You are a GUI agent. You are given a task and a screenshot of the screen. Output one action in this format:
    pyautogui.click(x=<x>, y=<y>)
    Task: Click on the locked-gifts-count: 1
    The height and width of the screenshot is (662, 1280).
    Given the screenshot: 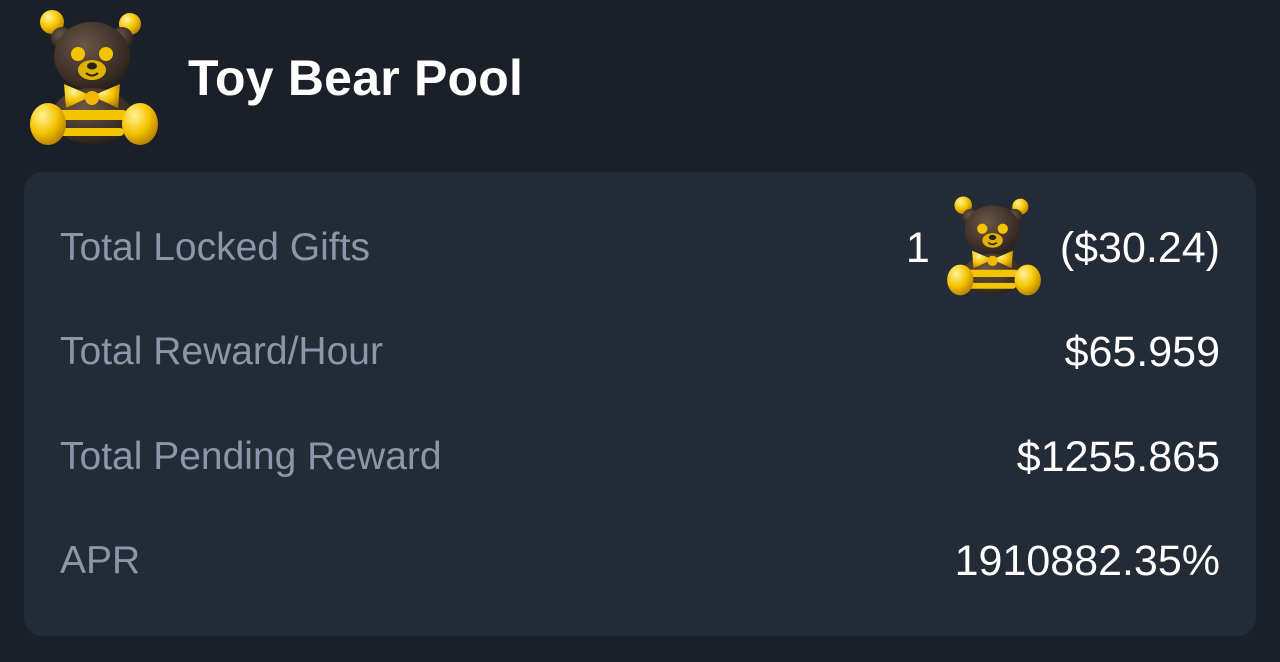 What is the action you would take?
    pyautogui.click(x=917, y=248)
    